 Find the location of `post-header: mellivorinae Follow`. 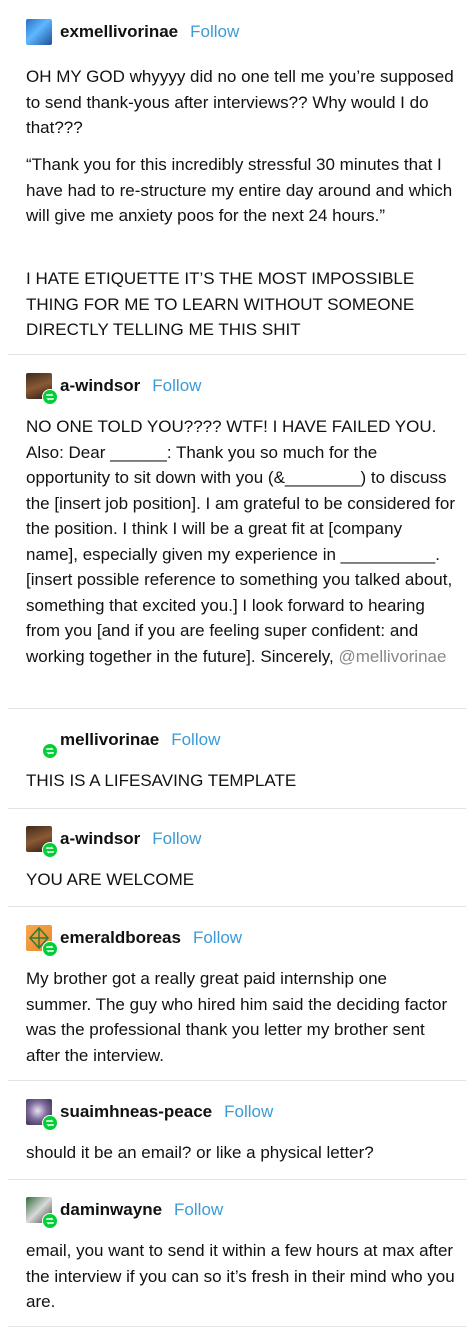

post-header: mellivorinae Follow is located at coordinates (123, 742).